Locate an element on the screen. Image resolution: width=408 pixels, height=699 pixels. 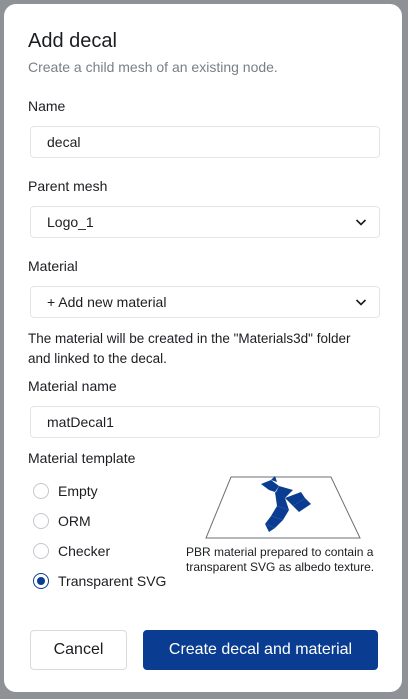
name-input is located at coordinates (205, 142).